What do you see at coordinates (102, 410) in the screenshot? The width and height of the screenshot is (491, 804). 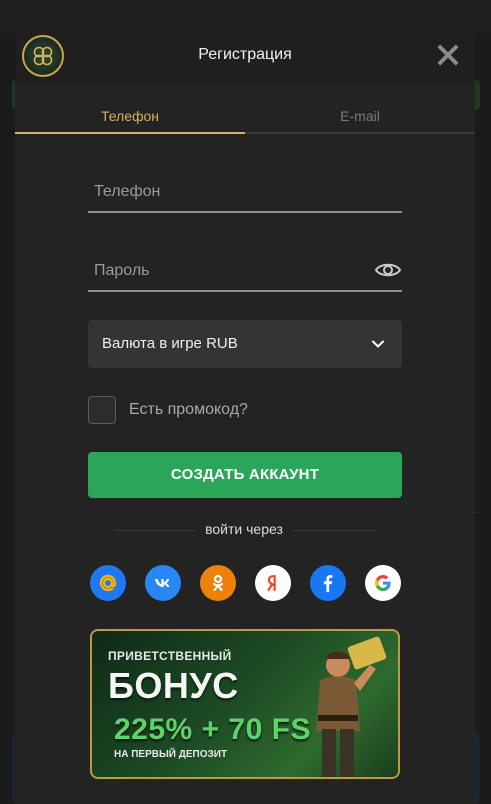 I see `promo-checkbox` at bounding box center [102, 410].